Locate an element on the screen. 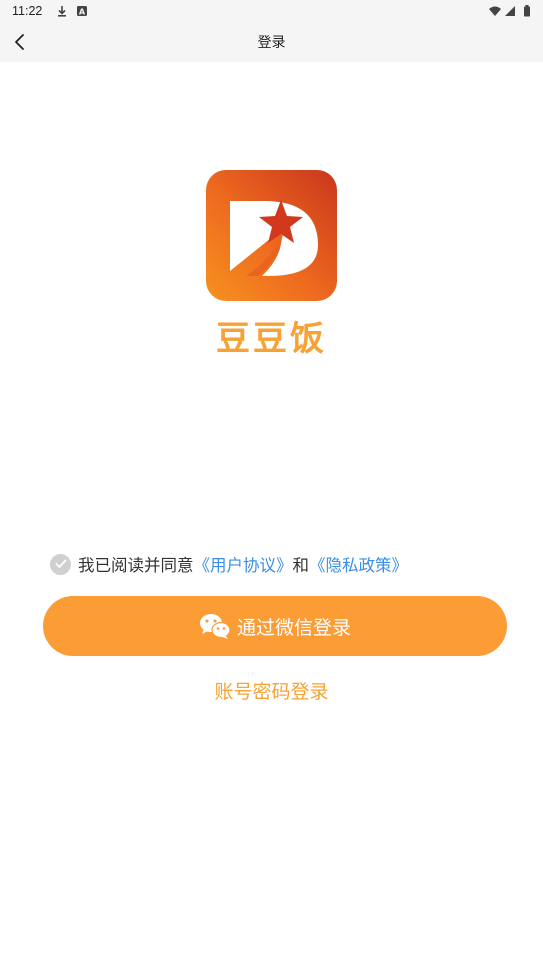 This screenshot has height=965, width=543. privacy-policy-link: 《隐私政策》 is located at coordinates (358, 564).